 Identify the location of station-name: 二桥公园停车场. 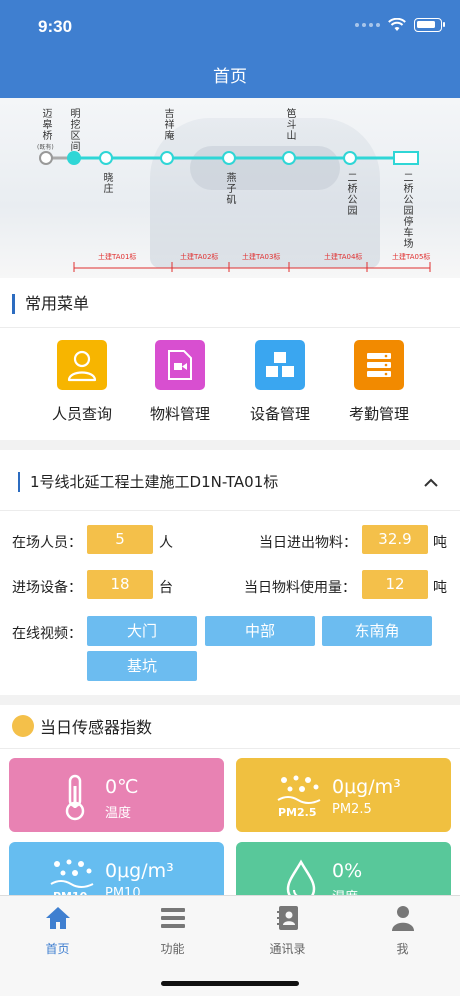
(406, 210).